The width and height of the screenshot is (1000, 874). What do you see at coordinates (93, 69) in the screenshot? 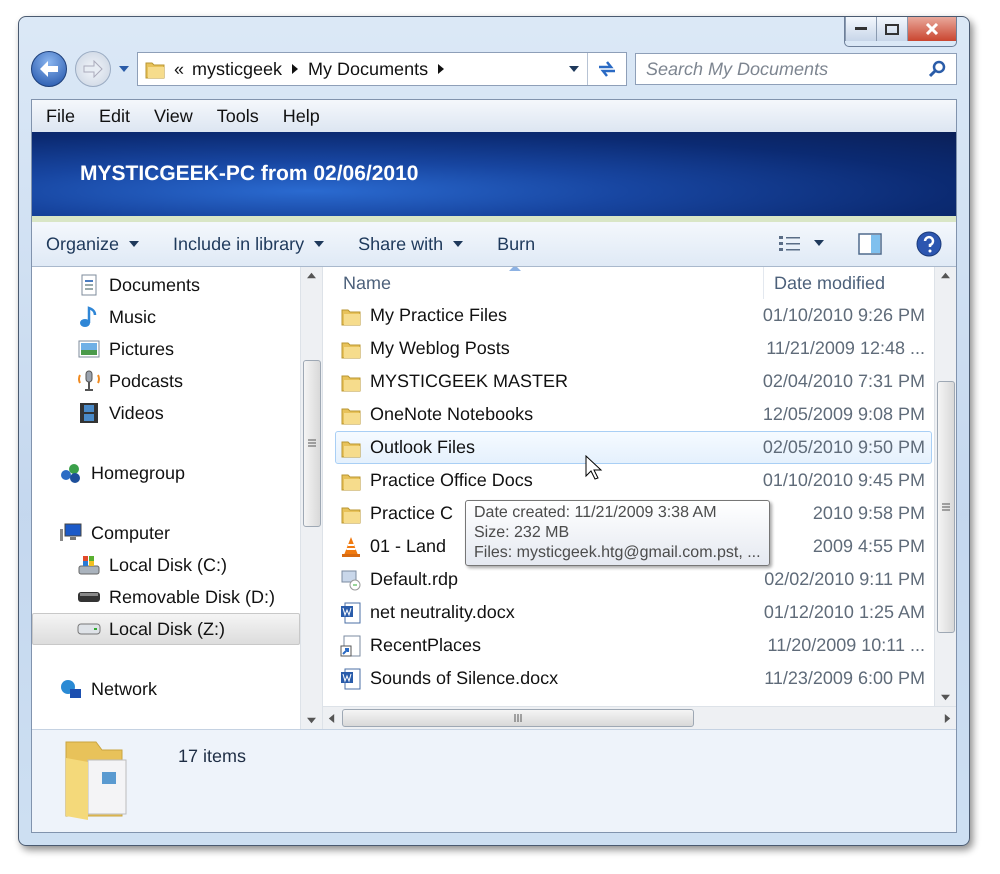
I see `forward-arrow-icon` at bounding box center [93, 69].